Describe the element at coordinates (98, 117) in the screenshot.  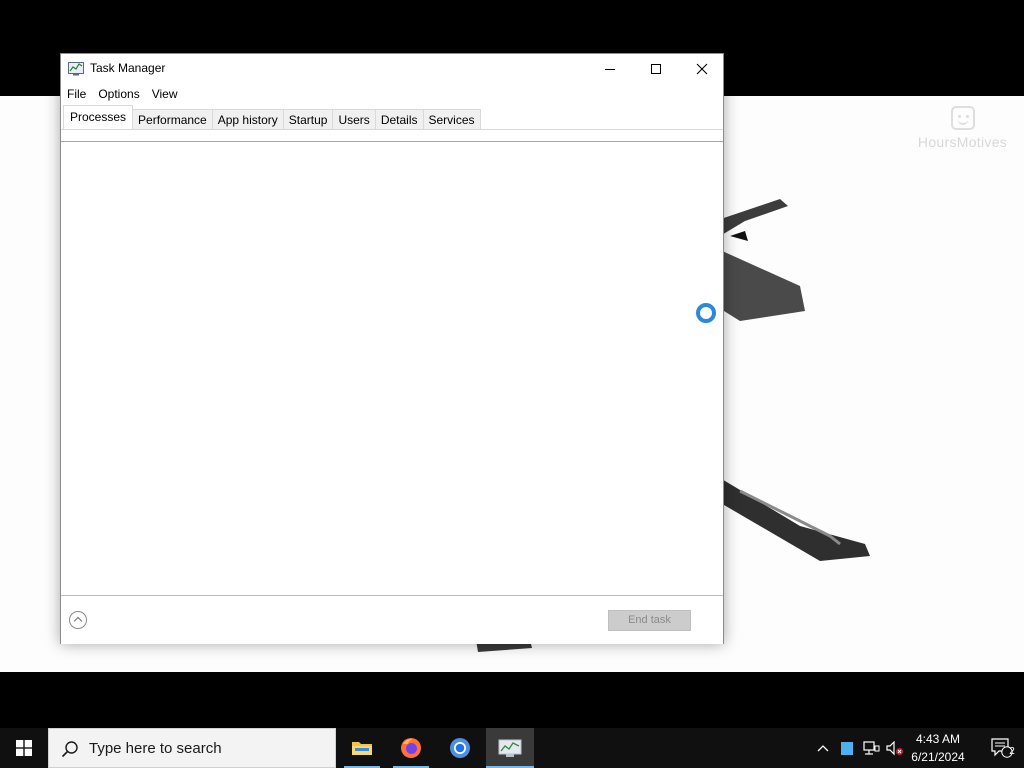
I see `tab-processes: Processes` at that location.